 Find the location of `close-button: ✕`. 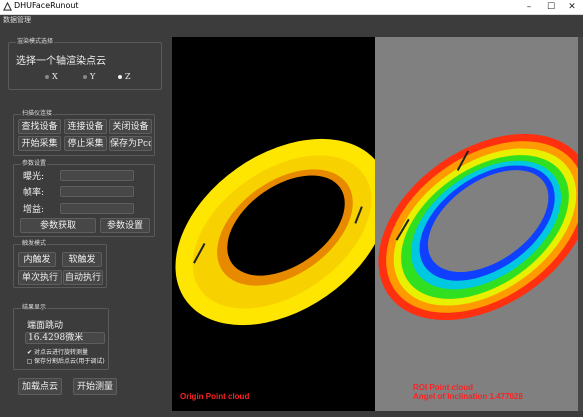

close-button: ✕ is located at coordinates (572, 7).